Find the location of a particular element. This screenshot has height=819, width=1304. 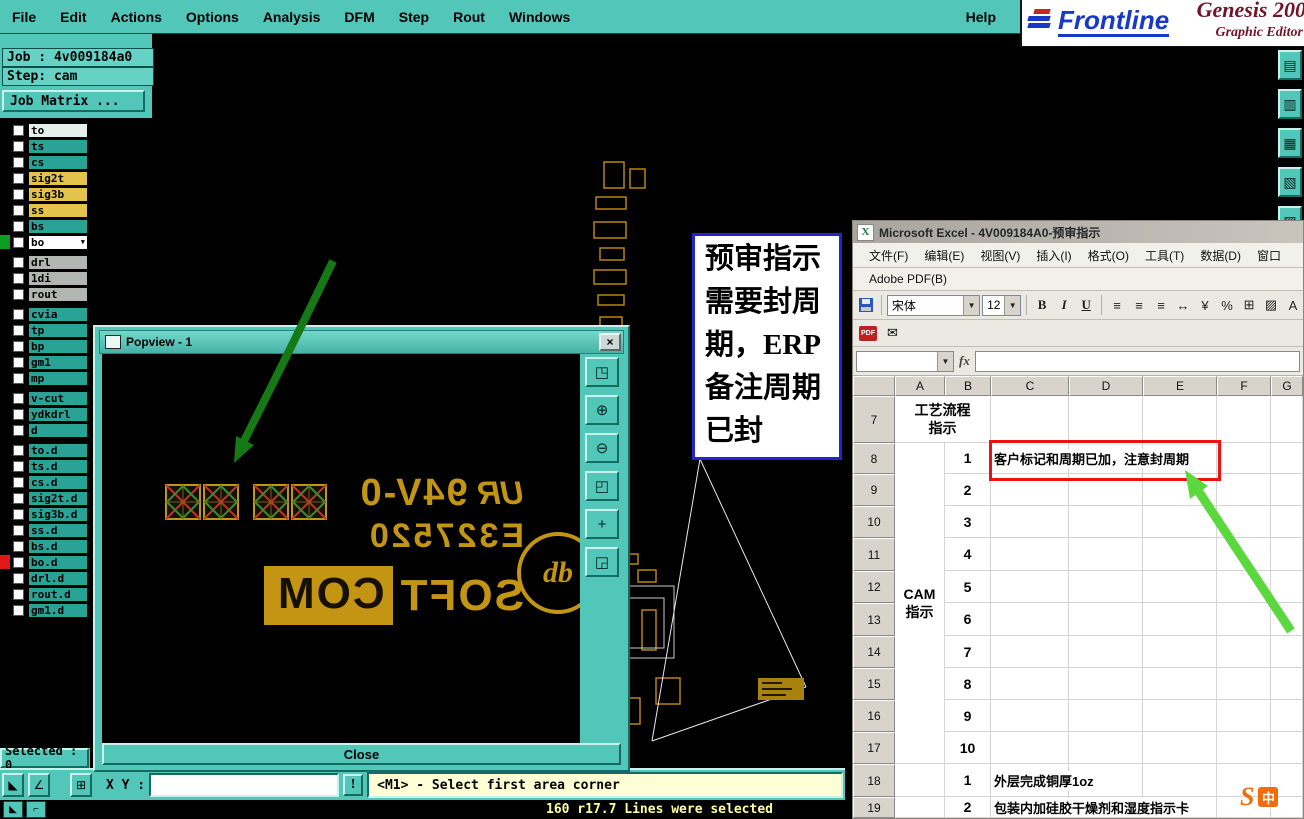

layer-checkbox-rout-d is located at coordinates (18, 594).